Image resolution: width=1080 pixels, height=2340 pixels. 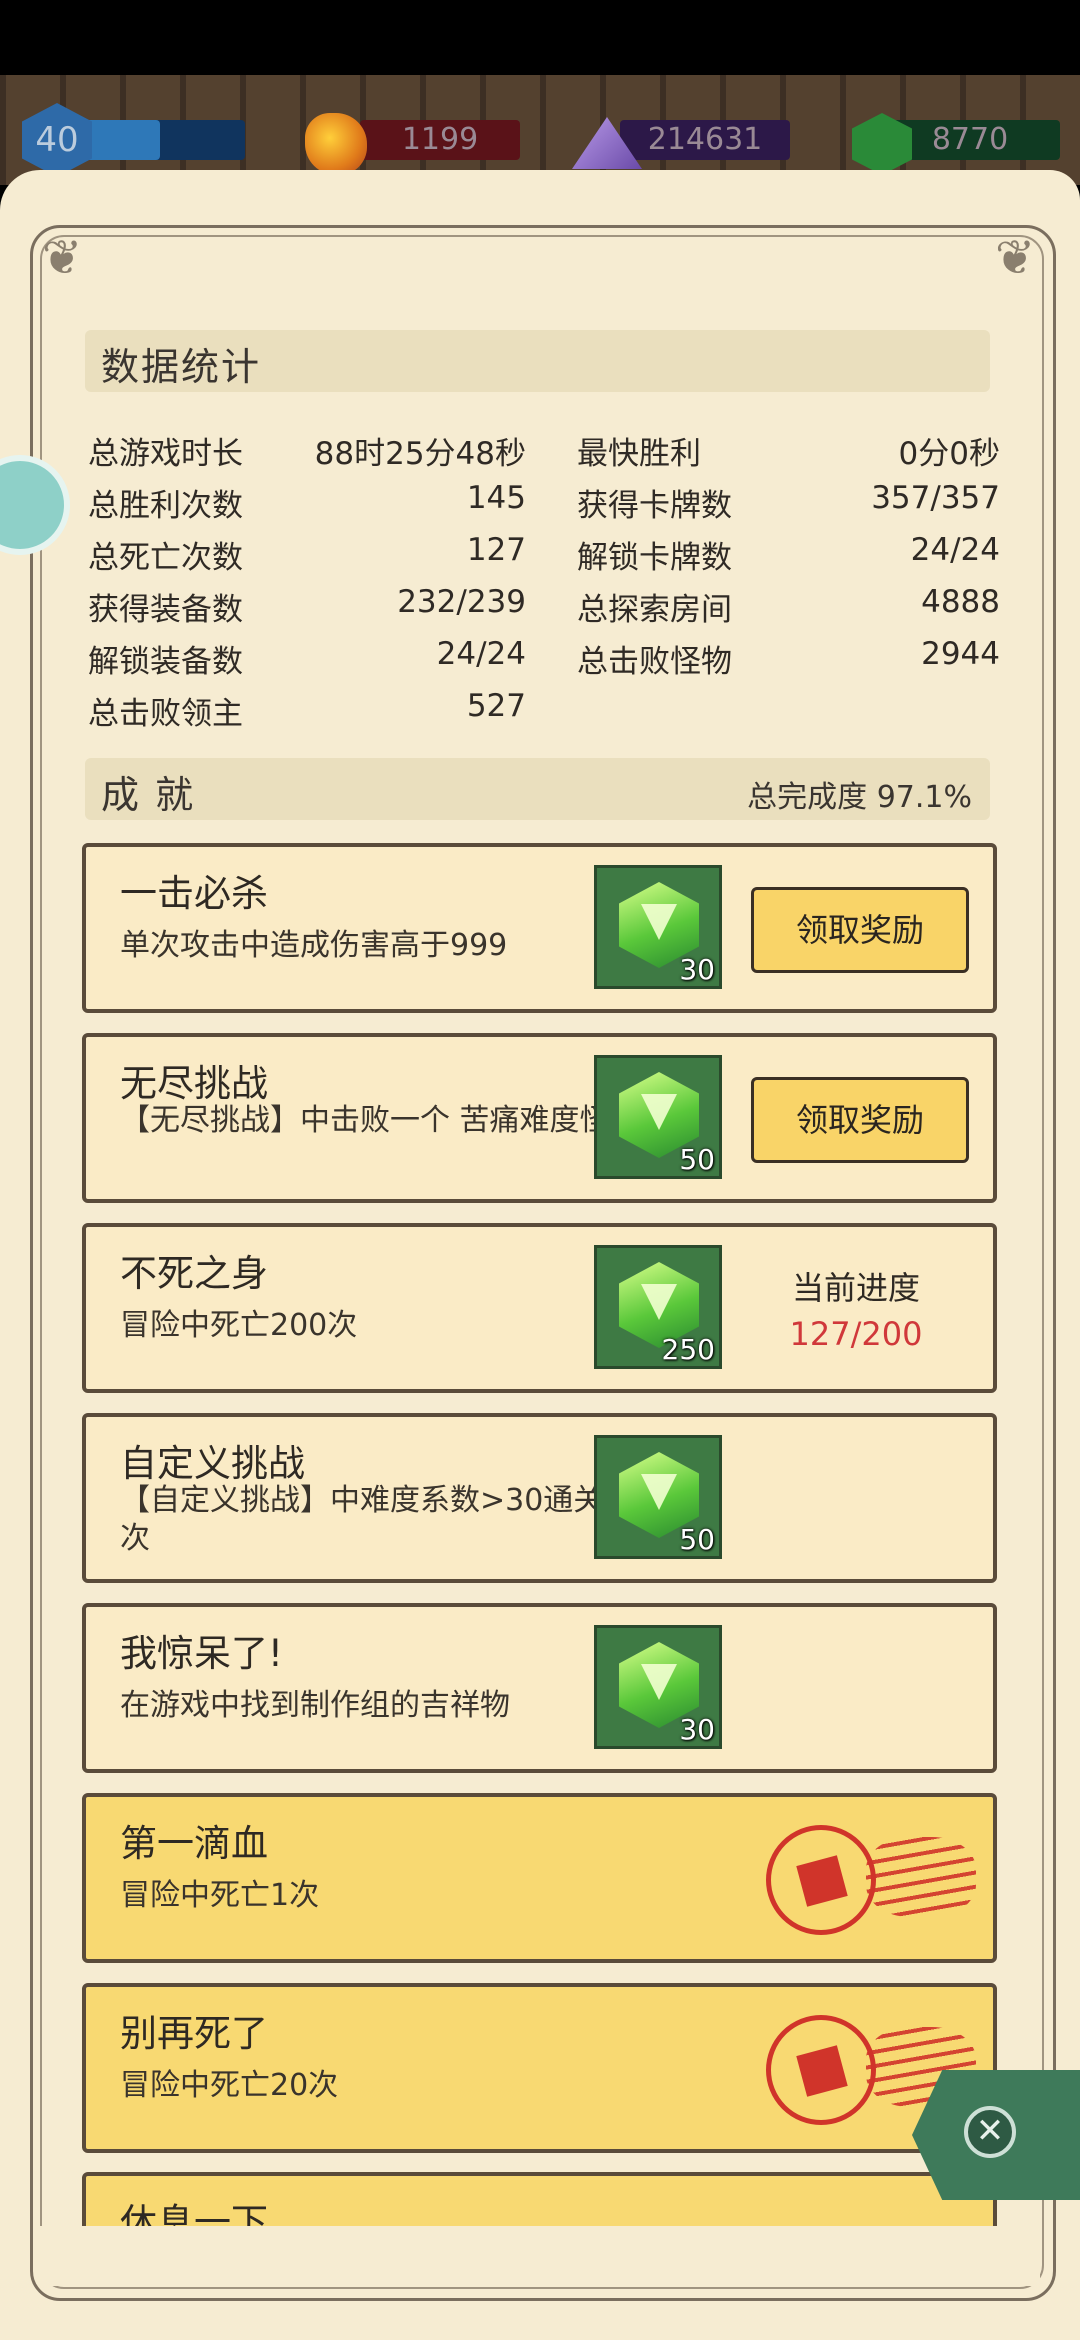 What do you see at coordinates (307, 710) in the screenshot?
I see `stat-row: 总击败领主 527` at bounding box center [307, 710].